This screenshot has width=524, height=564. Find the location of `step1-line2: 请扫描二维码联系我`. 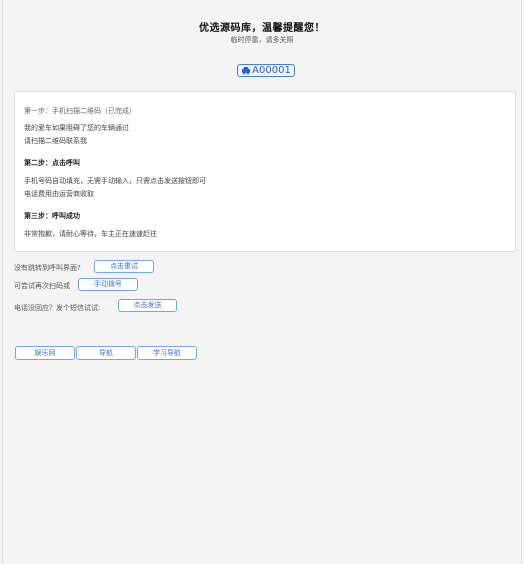

step1-line2: 请扫描二维码联系我 is located at coordinates (55, 141).